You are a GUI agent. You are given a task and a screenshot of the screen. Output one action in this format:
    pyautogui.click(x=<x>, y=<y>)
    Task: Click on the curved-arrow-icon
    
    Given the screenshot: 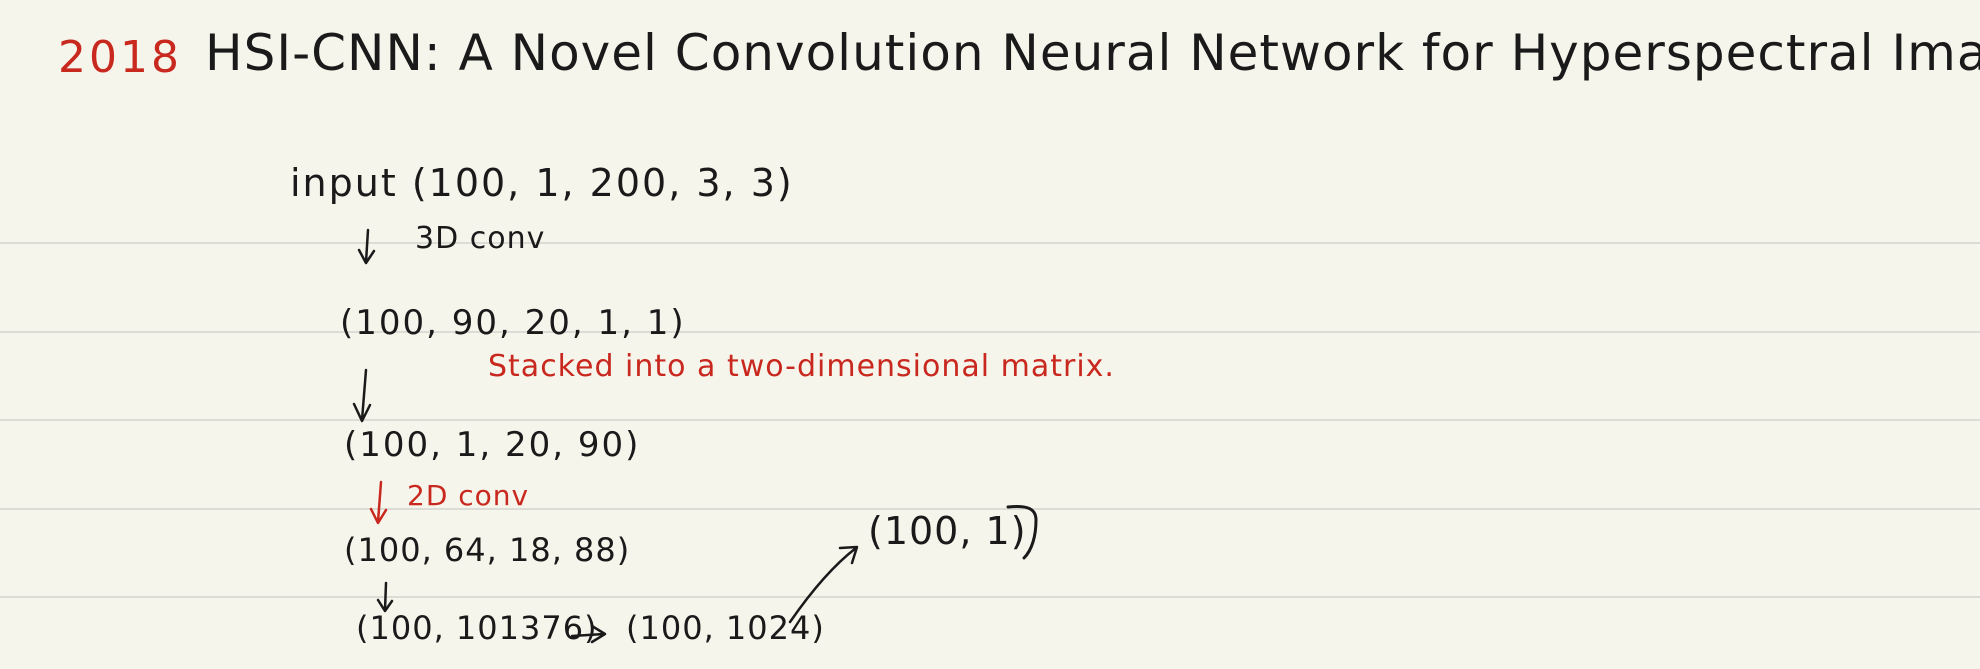 What is the action you would take?
    pyautogui.click(x=823, y=584)
    